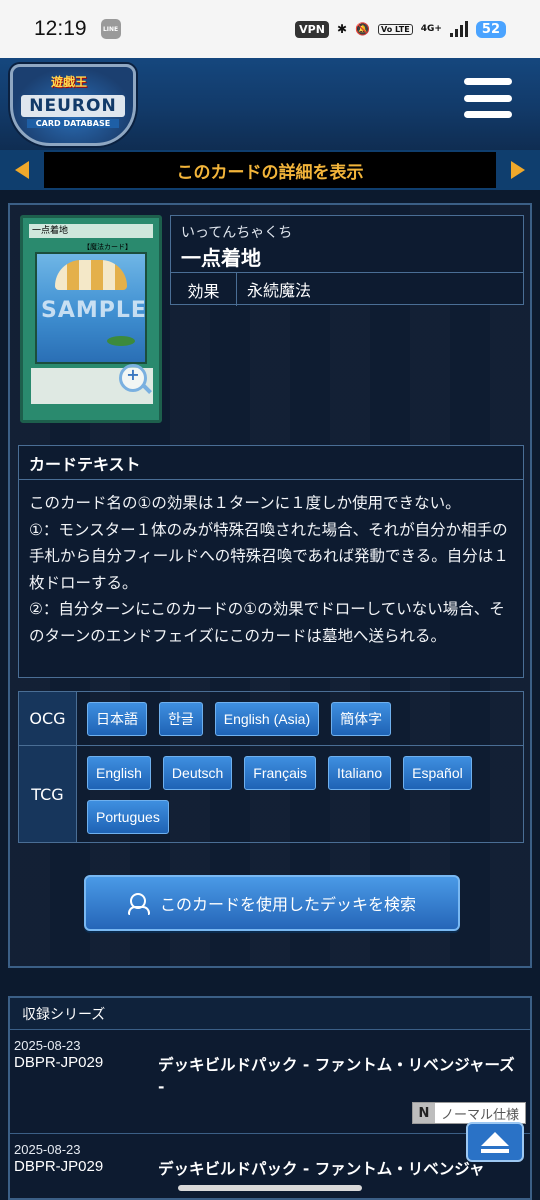  What do you see at coordinates (270, 104) in the screenshot?
I see `app-header: 遊戯王 NEURON CARD DATABASE` at bounding box center [270, 104].